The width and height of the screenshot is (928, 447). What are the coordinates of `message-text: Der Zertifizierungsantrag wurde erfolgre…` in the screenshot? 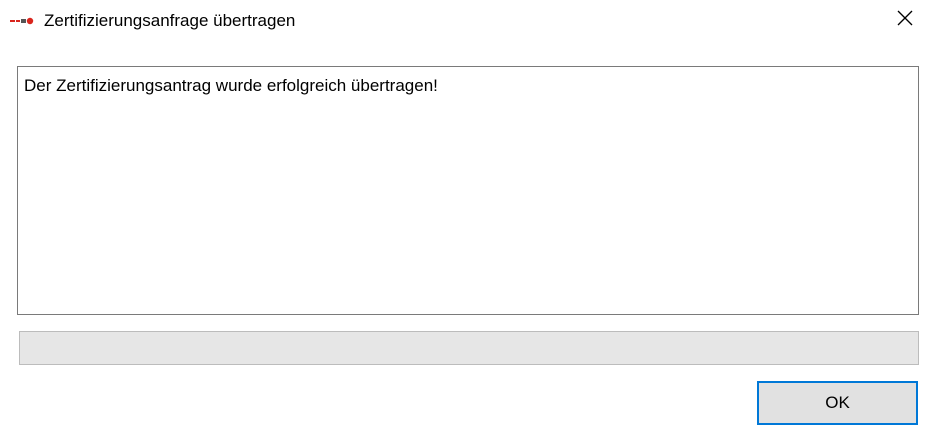 It's located at (231, 85).